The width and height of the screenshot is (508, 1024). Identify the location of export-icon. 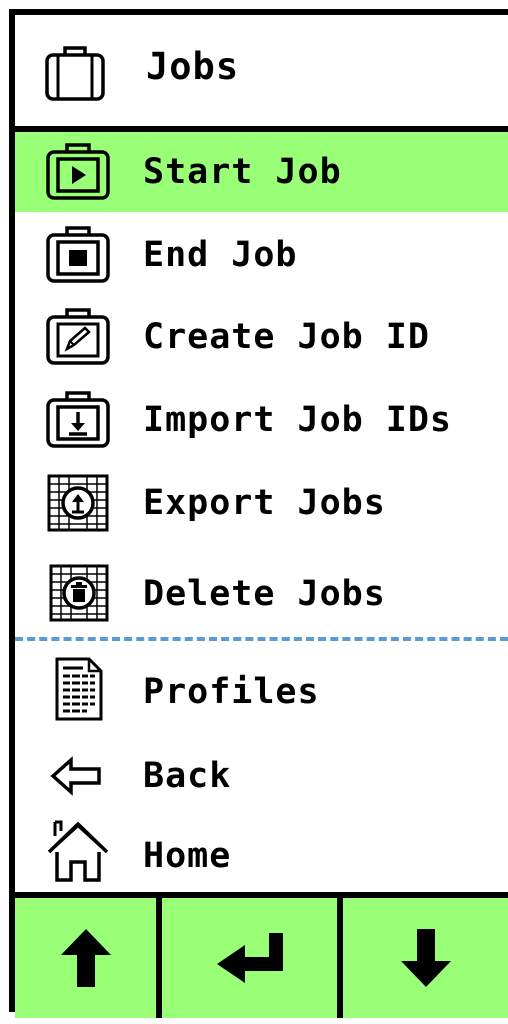
(78, 503).